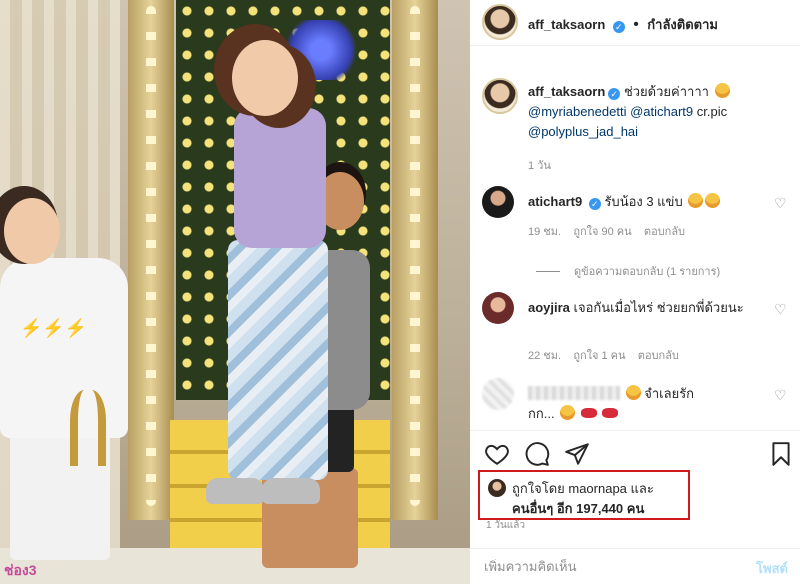  Describe the element at coordinates (88, 428) in the screenshot. I see `bananas-prop` at that location.